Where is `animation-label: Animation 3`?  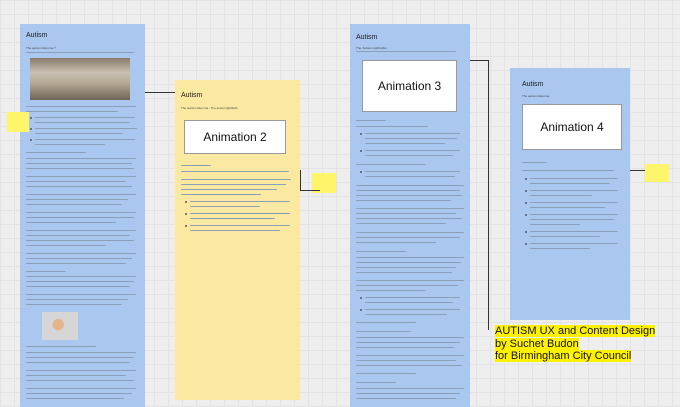
animation-label: Animation 3 is located at coordinates (409, 86).